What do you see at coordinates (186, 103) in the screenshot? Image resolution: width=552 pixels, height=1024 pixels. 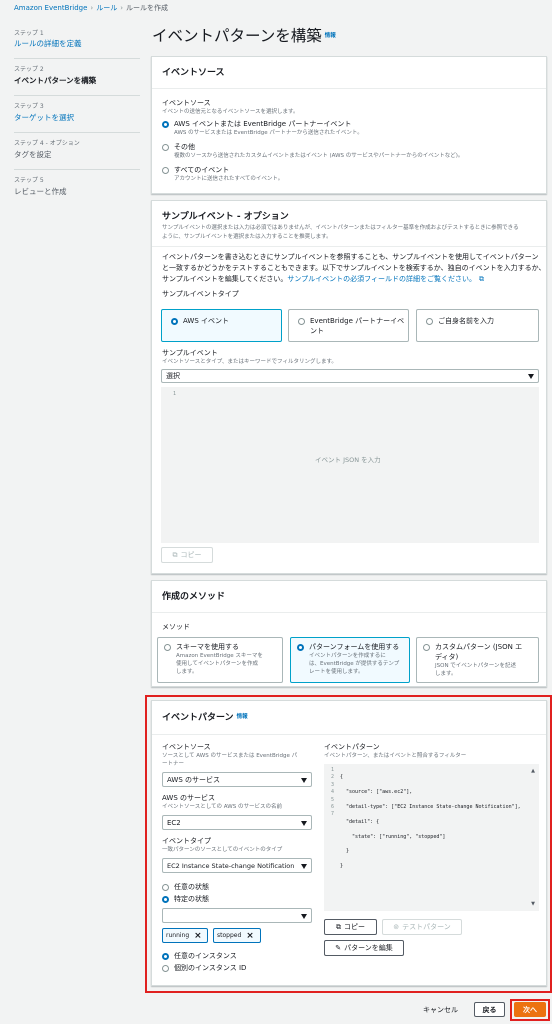 I see `event-source-label: イベントソース` at bounding box center [186, 103].